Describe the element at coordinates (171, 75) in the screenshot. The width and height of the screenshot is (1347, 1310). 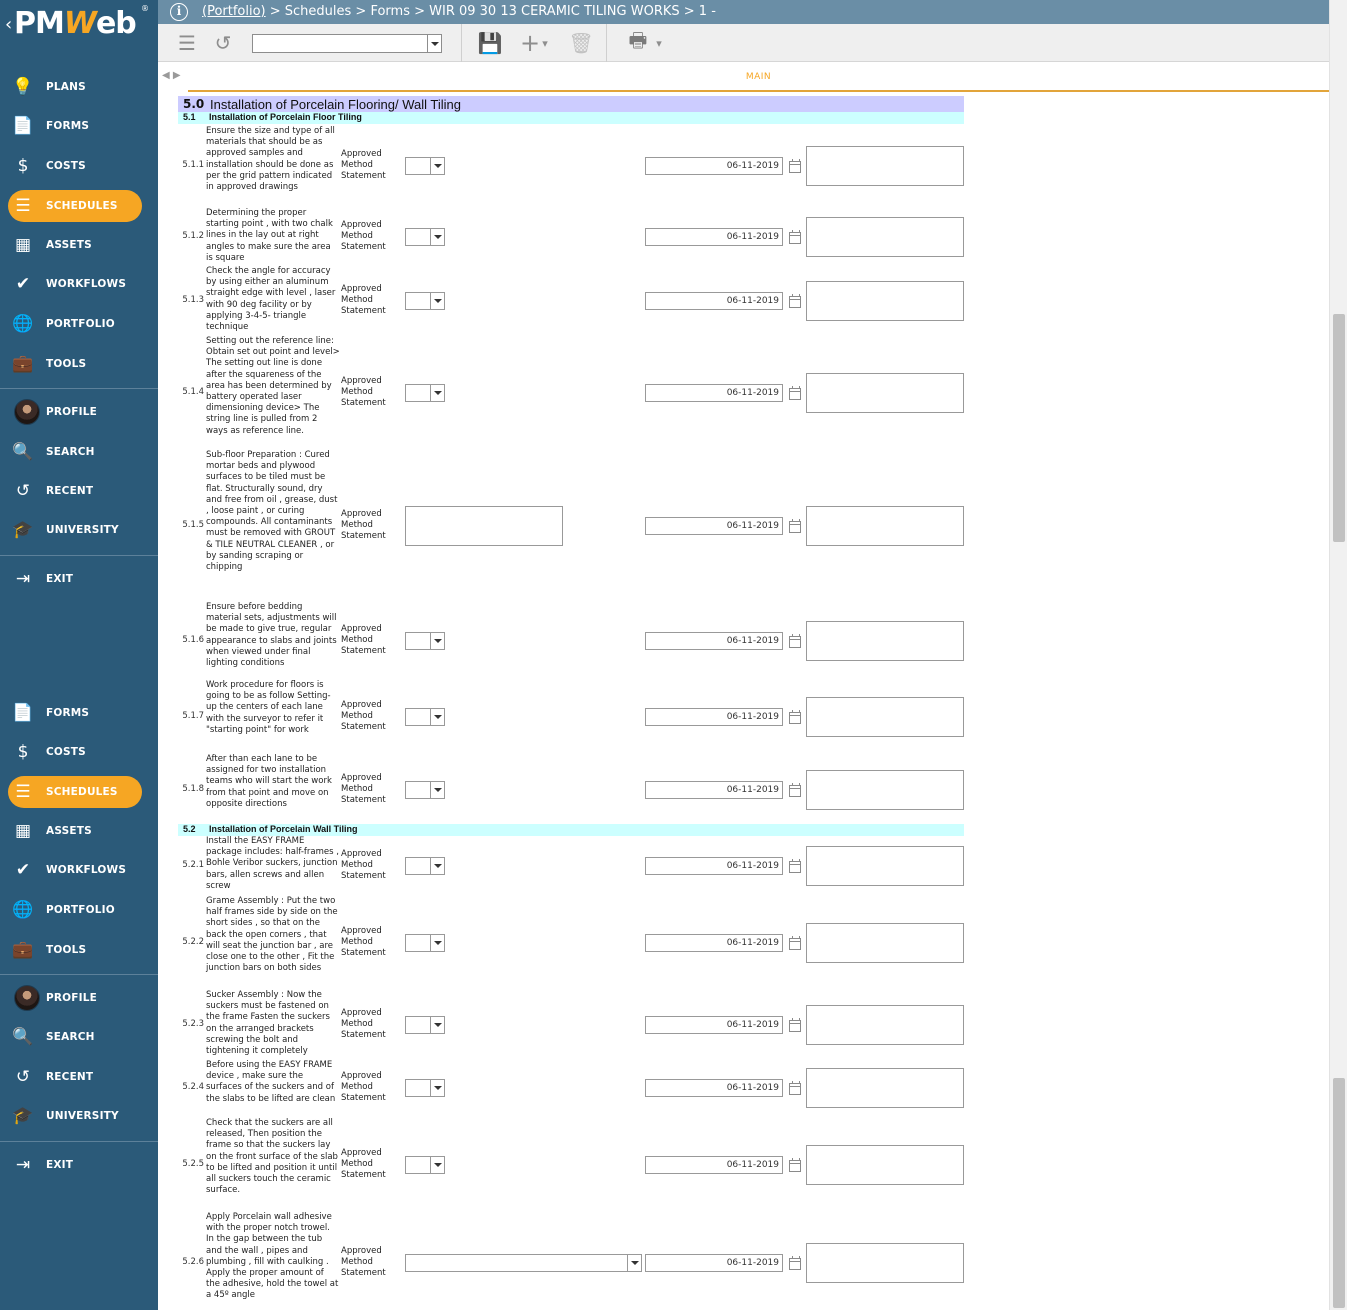
I see `tab-scroll-arrows-icon: ◀ ▶` at that location.